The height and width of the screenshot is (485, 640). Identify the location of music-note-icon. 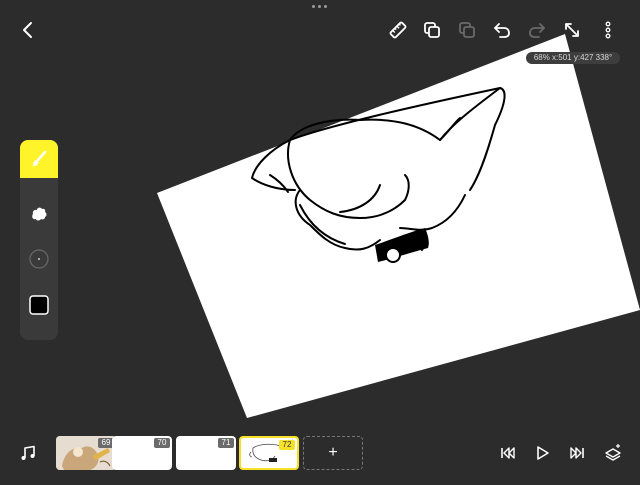
(28, 452).